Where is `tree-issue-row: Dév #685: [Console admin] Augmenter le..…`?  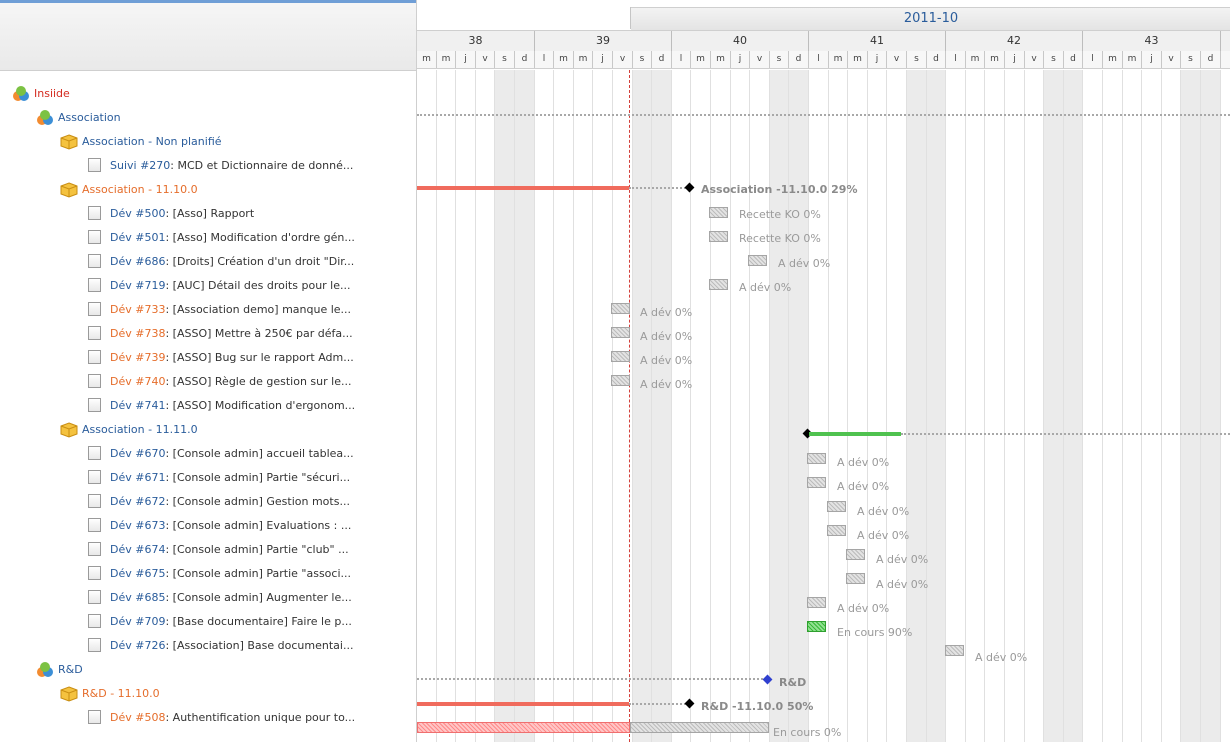
tree-issue-row: Dév #685: [Console admin] Augmenter le..… is located at coordinates (208, 598).